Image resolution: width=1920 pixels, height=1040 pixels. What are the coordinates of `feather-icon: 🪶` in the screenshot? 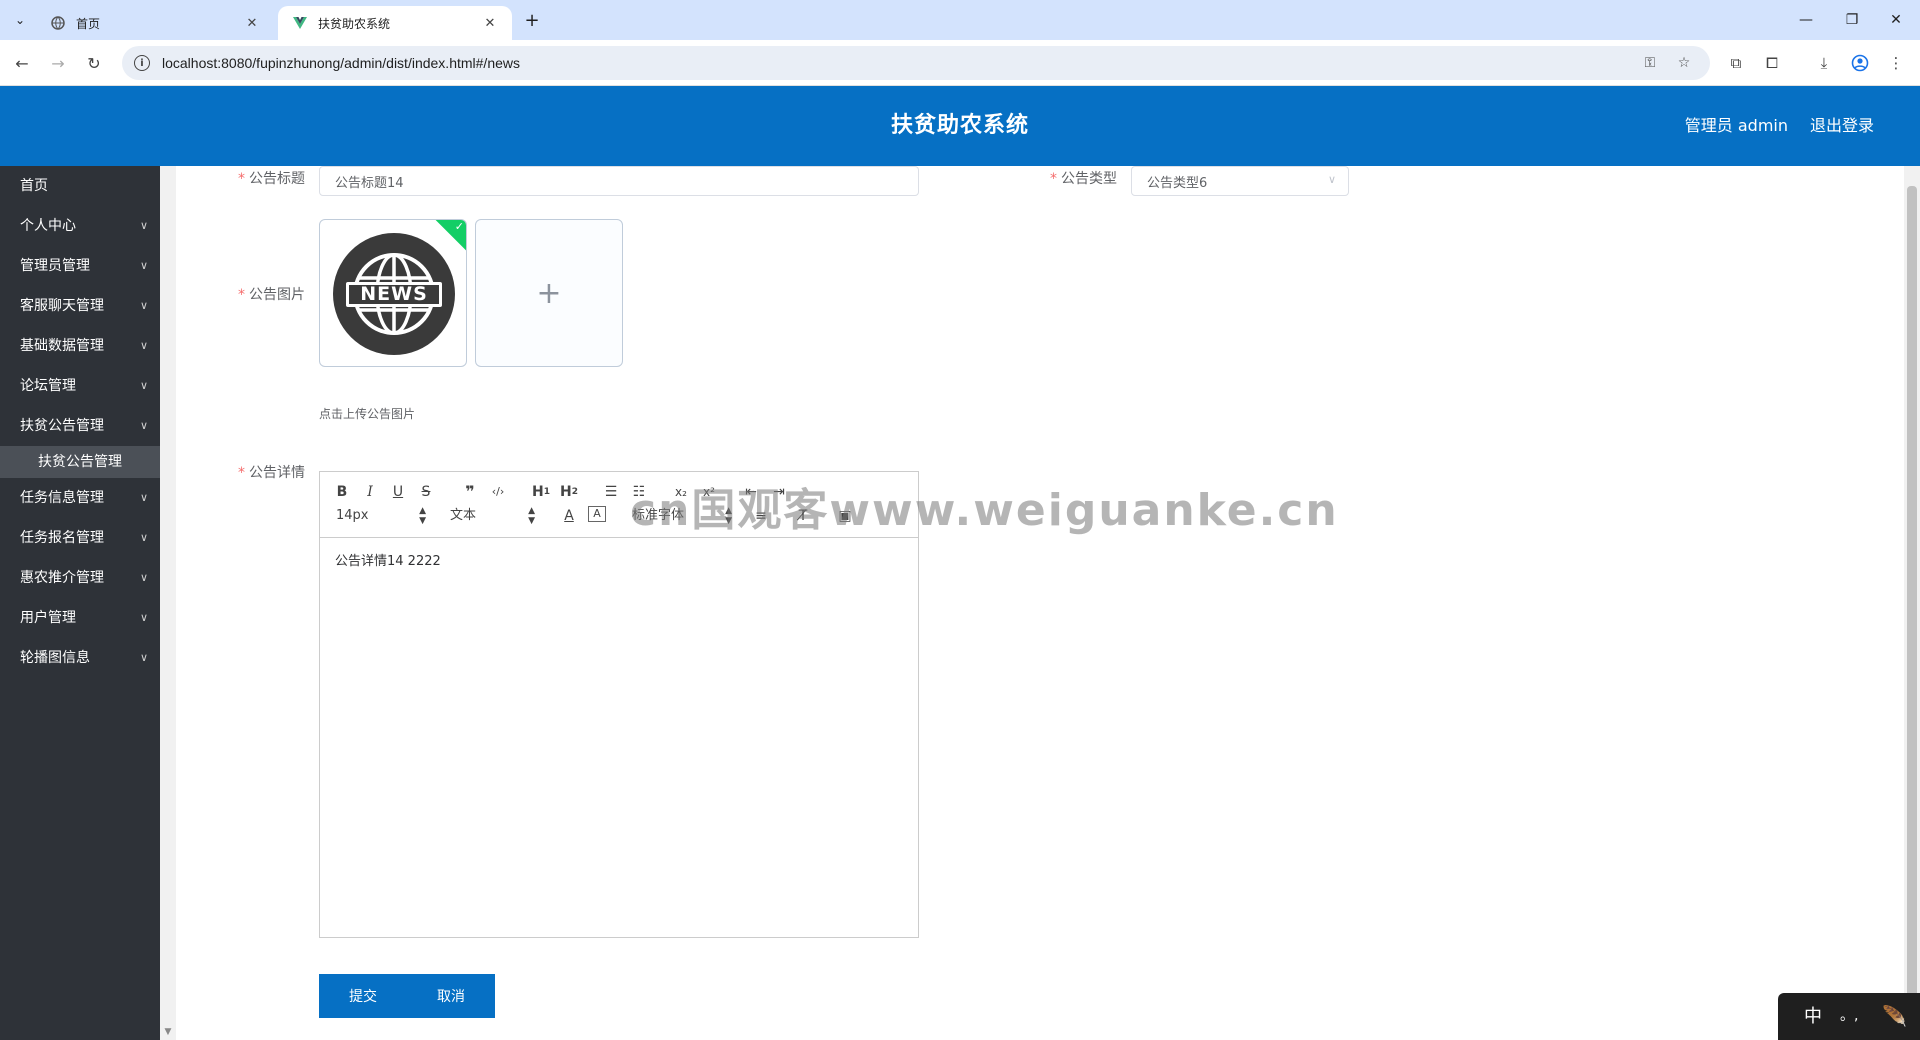 It's located at (1894, 1016).